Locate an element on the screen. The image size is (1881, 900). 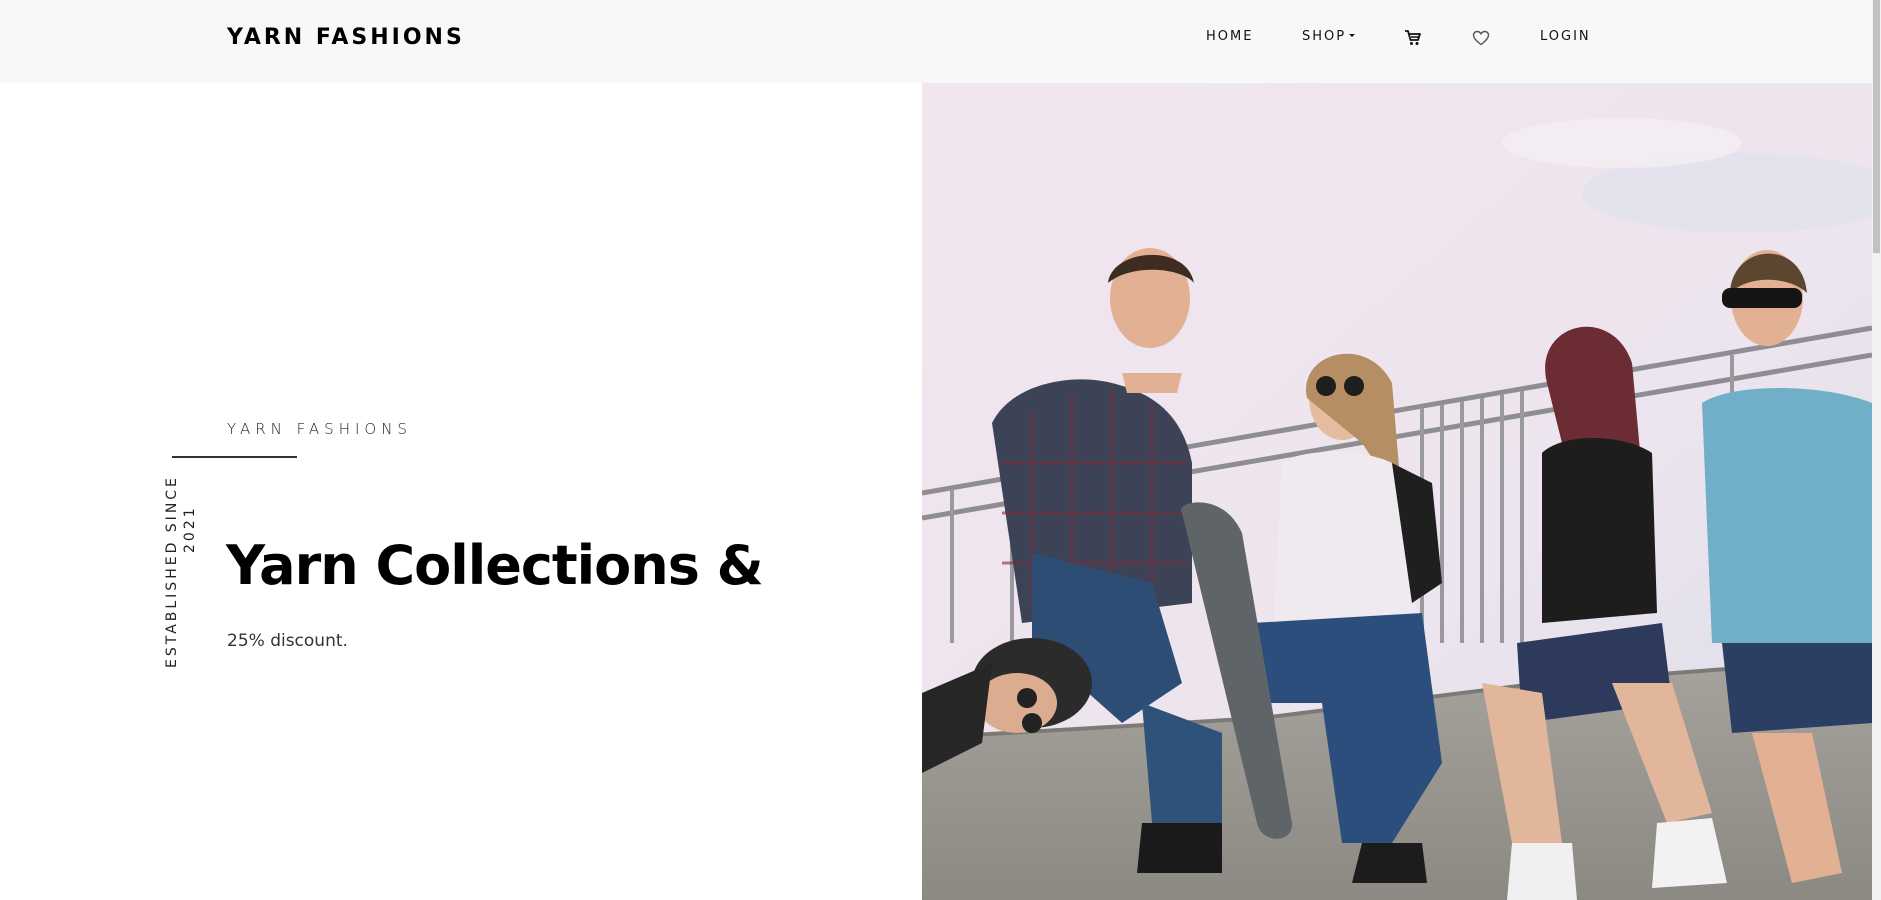
heart-icon is located at coordinates (1482, 40).